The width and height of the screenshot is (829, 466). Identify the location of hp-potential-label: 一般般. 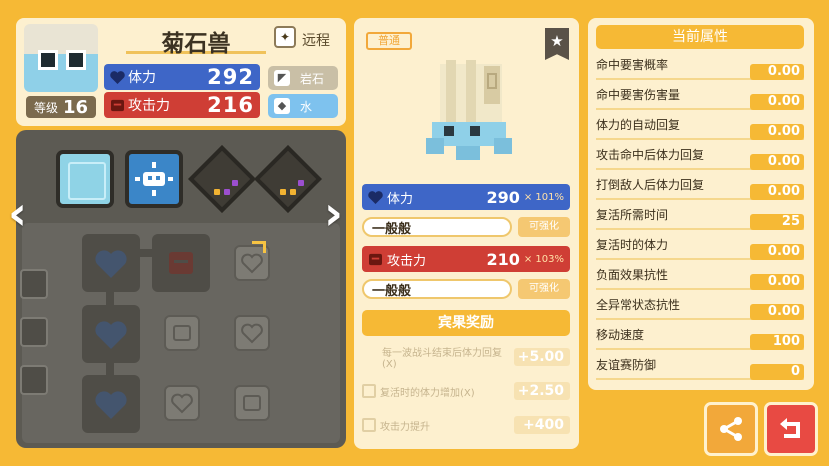
(437, 227).